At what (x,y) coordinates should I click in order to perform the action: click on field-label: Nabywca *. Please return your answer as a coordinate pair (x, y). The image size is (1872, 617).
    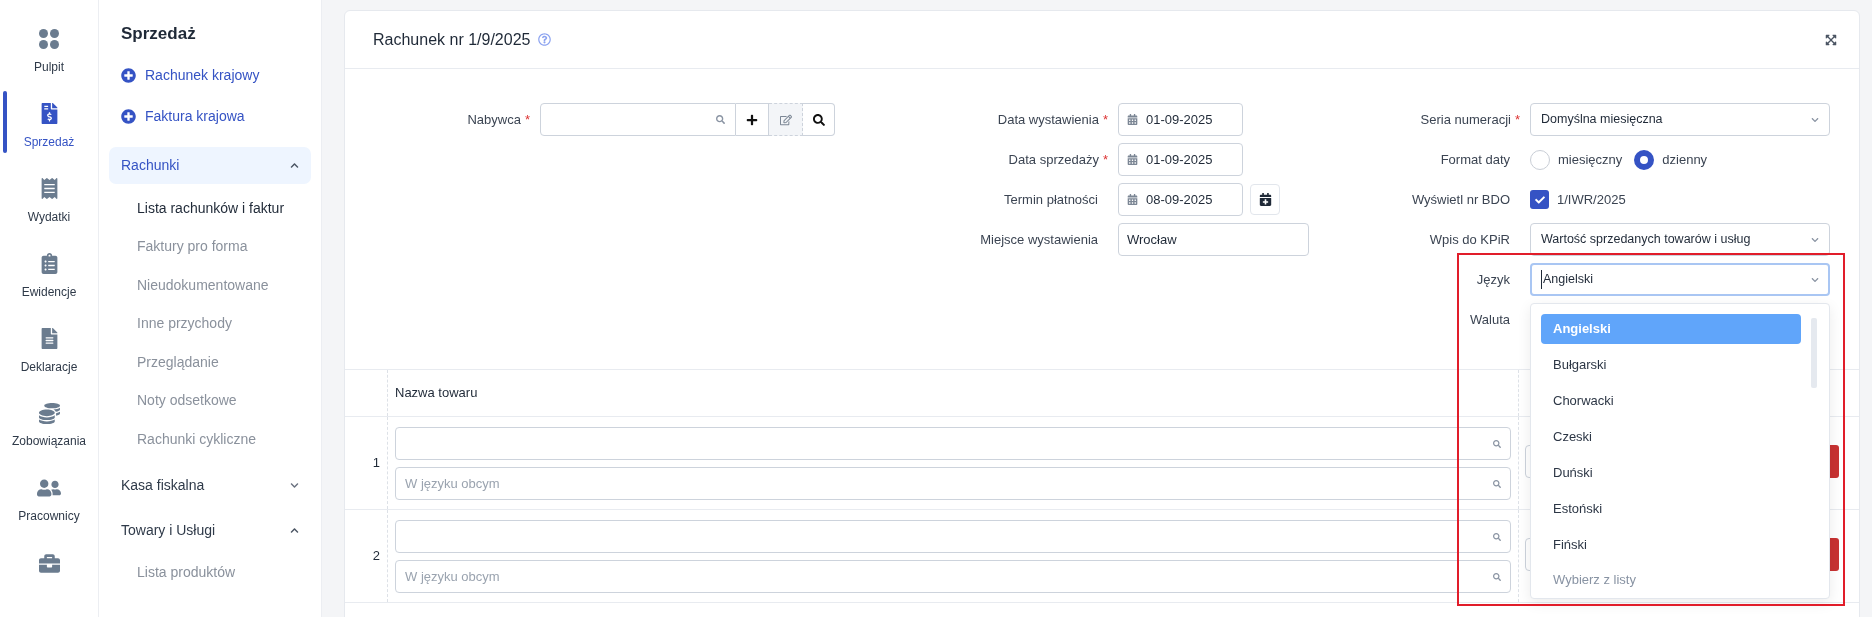
    Looking at the image, I should click on (498, 119).